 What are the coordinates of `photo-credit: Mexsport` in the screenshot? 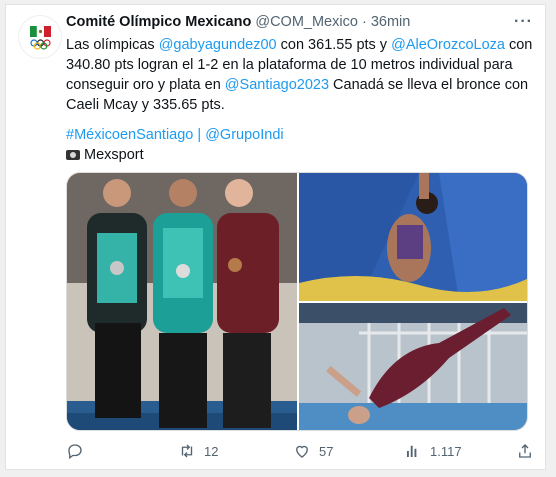 It's located at (105, 155).